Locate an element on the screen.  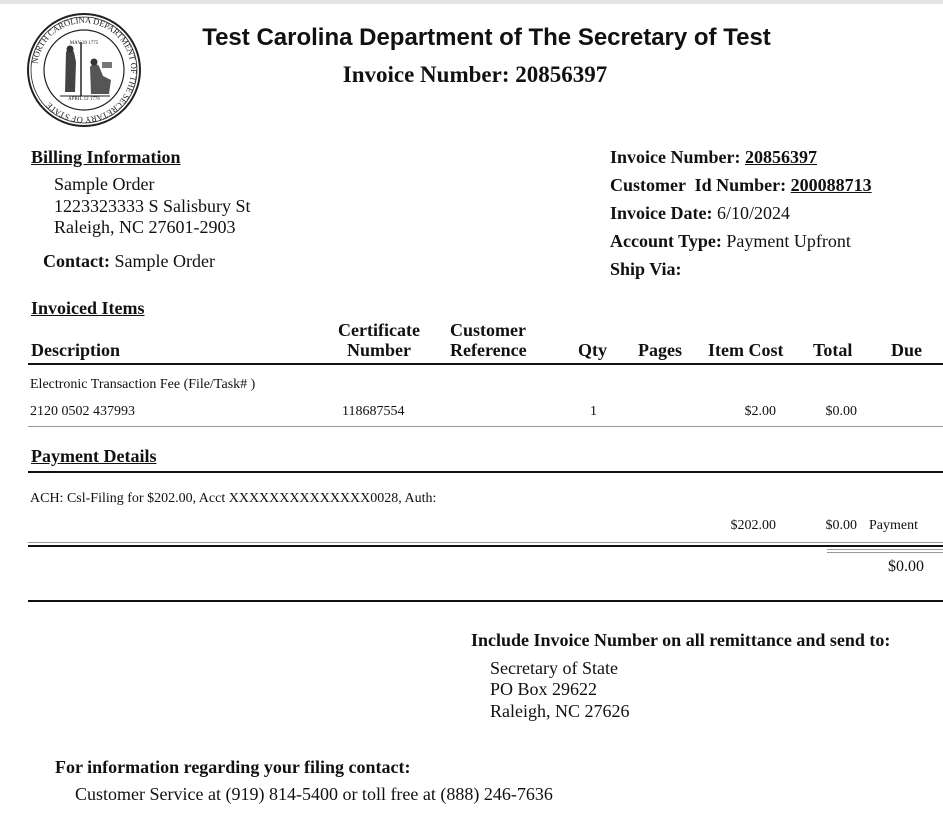
contact-value: Sample Order is located at coordinates (164, 261).